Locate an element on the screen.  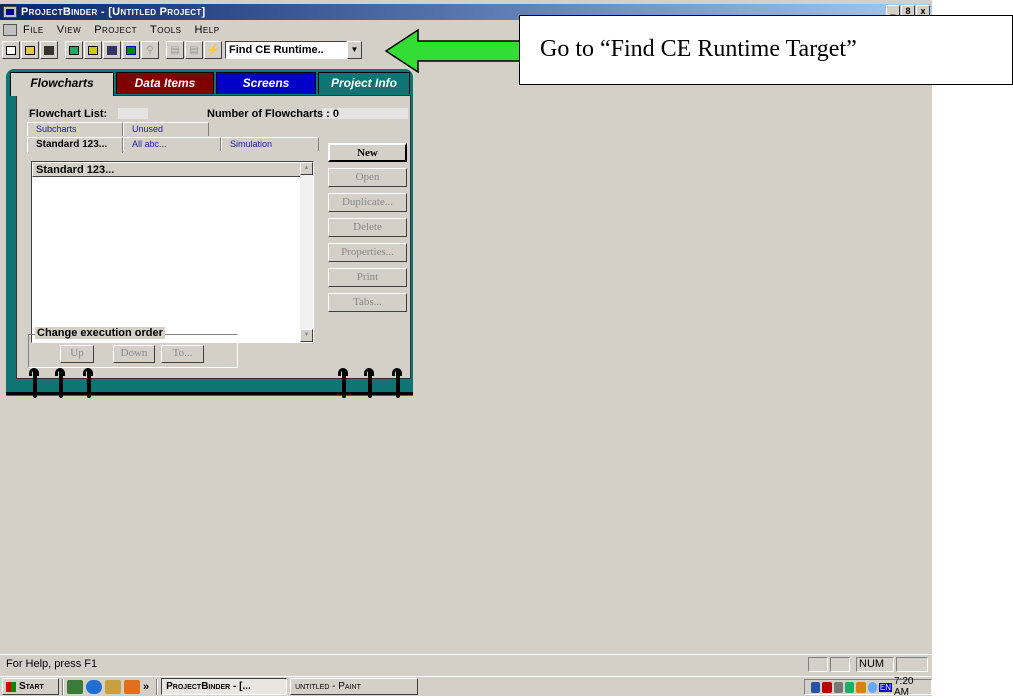
instruction-callout: Go to “Find CE Runtime Target” is located at coordinates (766, 50).